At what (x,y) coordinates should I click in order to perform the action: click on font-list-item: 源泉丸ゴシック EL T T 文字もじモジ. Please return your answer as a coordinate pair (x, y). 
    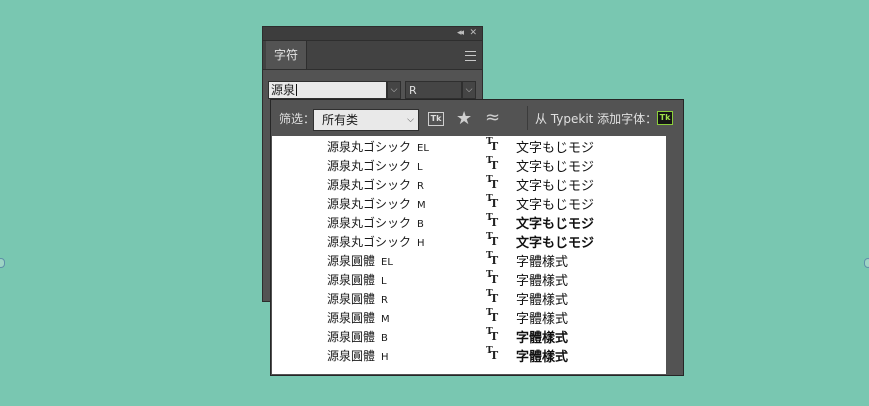
    Looking at the image, I should click on (469, 146).